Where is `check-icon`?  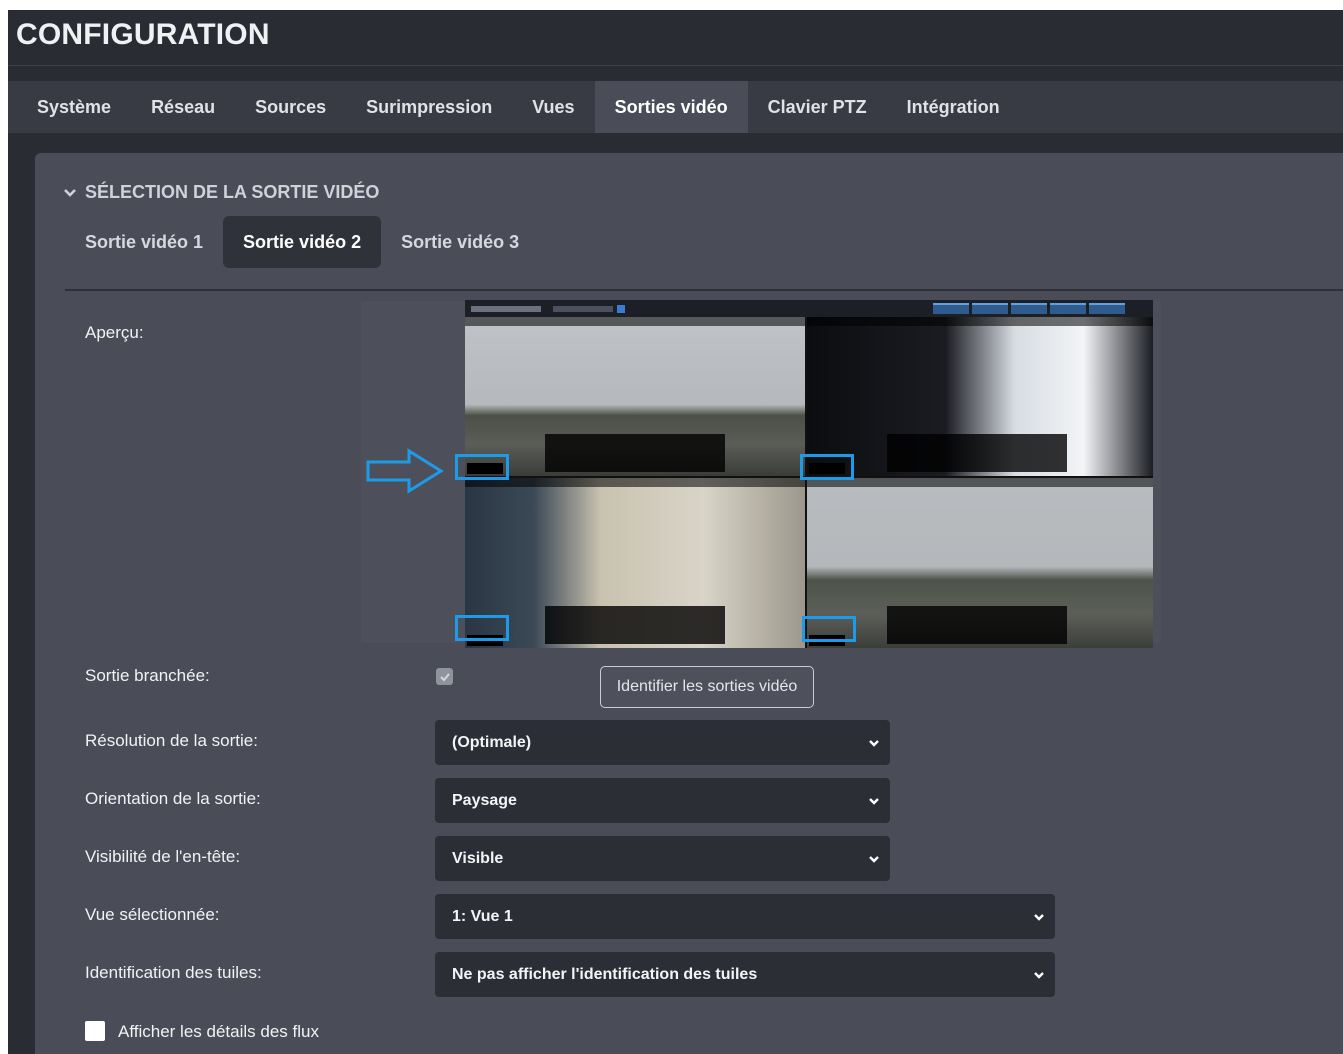 check-icon is located at coordinates (444, 676).